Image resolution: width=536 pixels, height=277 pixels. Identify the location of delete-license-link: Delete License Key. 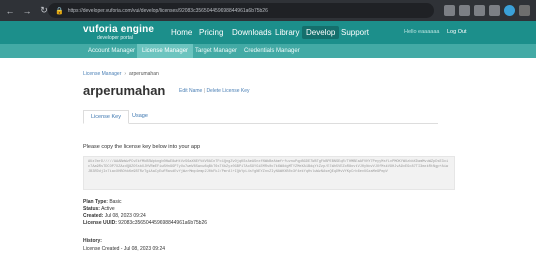
(227, 91).